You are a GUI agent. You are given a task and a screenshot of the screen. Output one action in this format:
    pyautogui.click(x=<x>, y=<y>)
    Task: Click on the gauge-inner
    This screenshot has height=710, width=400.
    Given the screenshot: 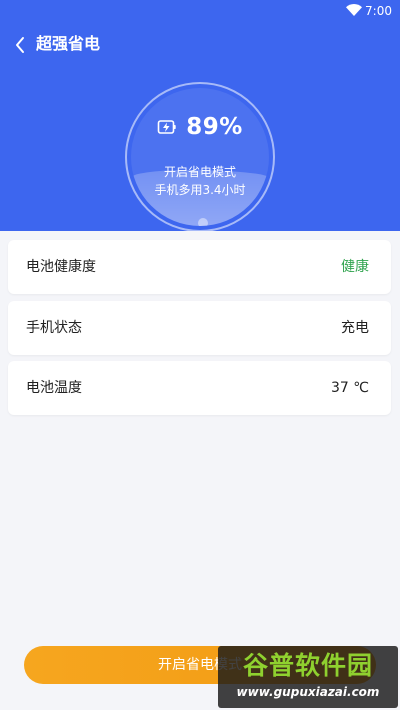 What is the action you would take?
    pyautogui.click(x=200, y=157)
    